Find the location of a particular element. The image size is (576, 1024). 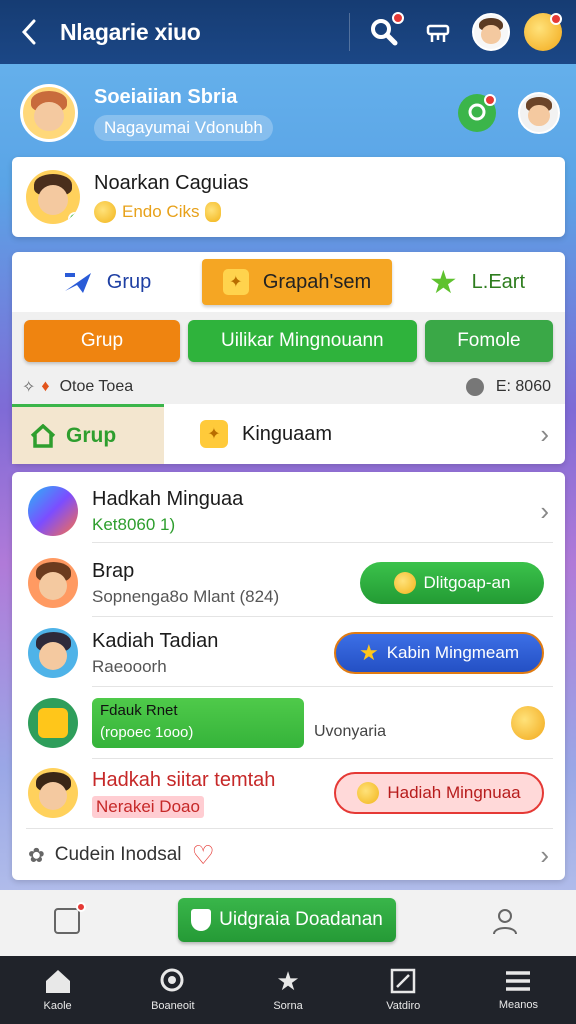

avatar is located at coordinates (491, 32).